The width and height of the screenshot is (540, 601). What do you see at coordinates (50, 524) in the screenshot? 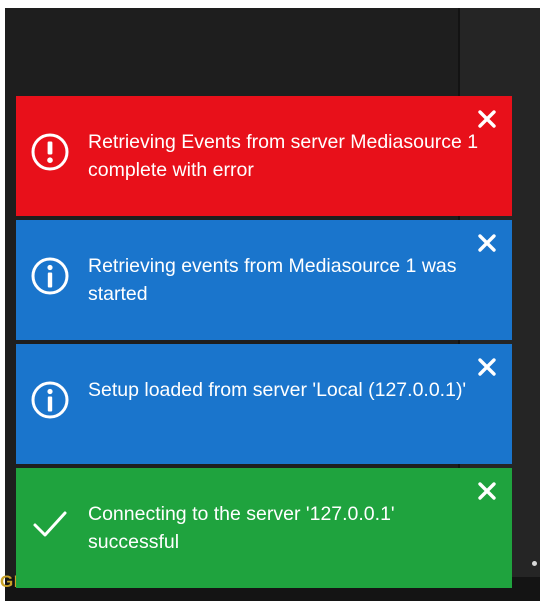
I see `checkmark-icon` at bounding box center [50, 524].